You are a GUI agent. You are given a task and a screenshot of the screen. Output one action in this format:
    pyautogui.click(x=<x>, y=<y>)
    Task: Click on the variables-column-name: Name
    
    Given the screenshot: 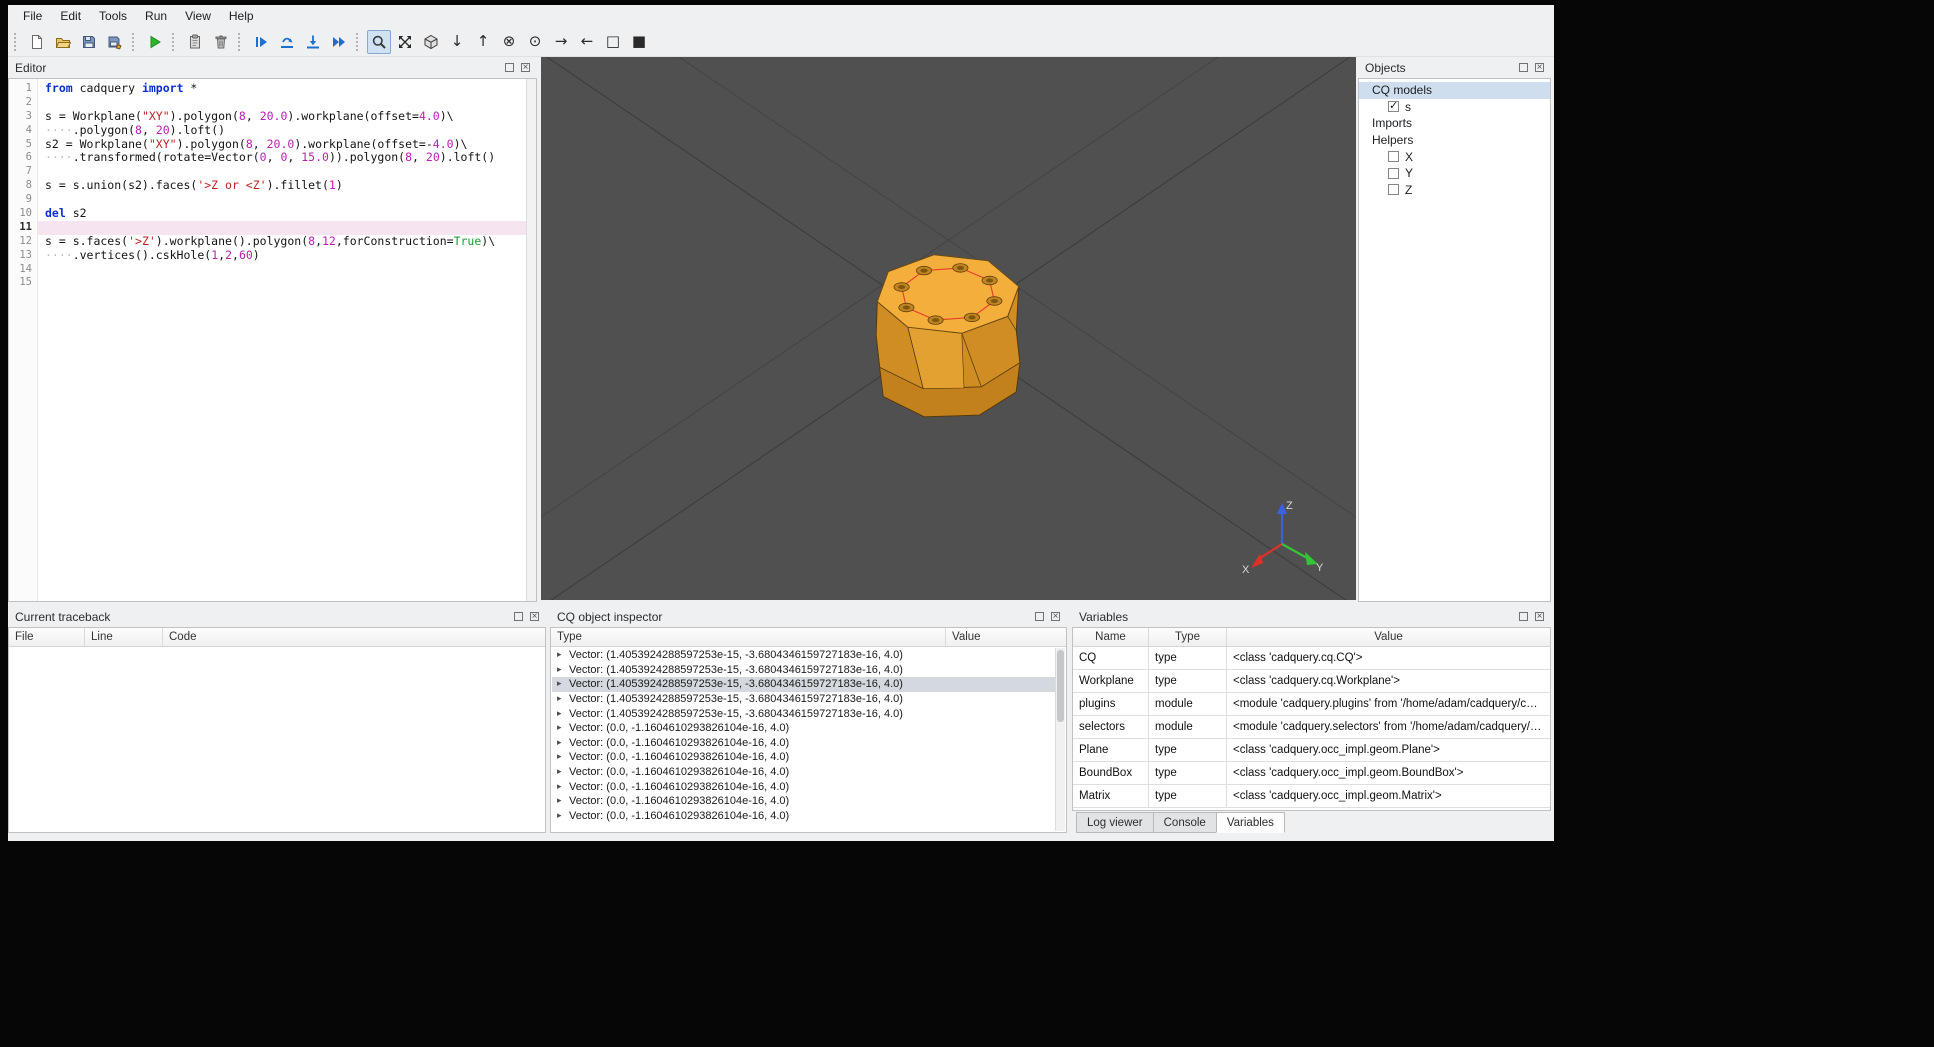 What is the action you would take?
    pyautogui.click(x=1111, y=637)
    